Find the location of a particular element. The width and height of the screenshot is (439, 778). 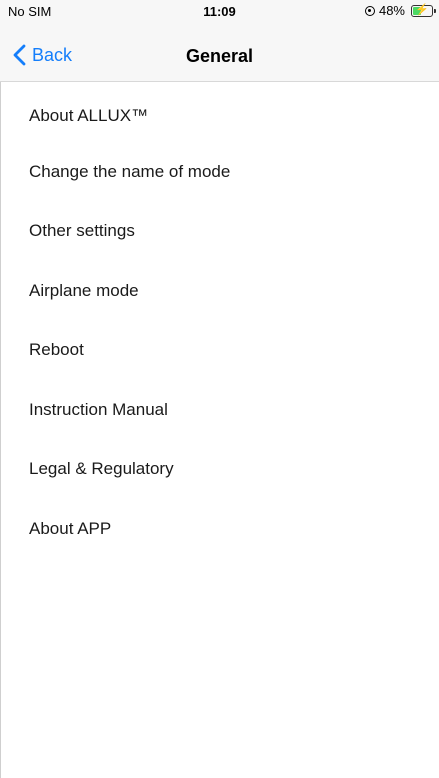

menu-item-label: Instruction Manual is located at coordinates (98, 409).